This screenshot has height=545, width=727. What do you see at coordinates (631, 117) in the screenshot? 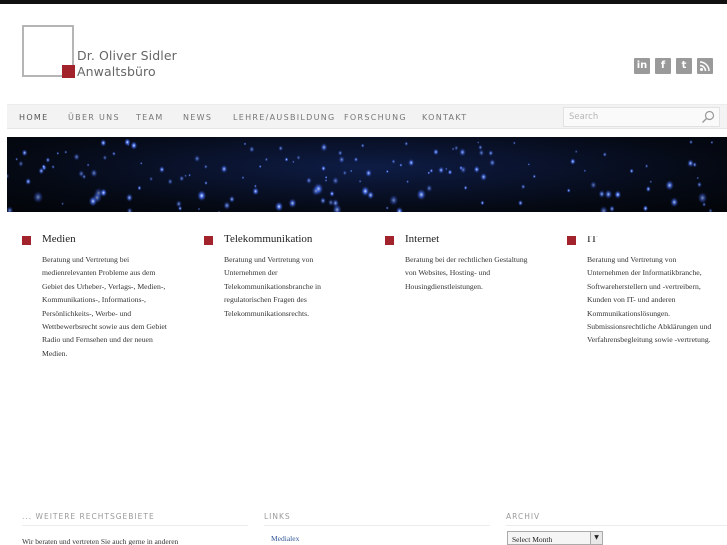
I see `search-input` at bounding box center [631, 117].